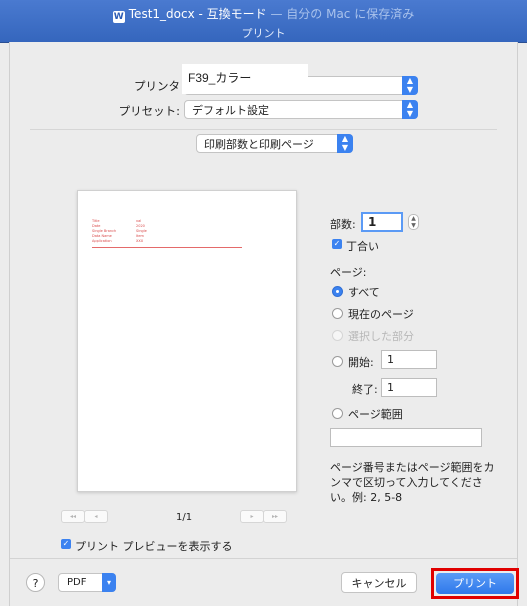  What do you see at coordinates (139, 221) in the screenshot?
I see `preview-row-value: val` at bounding box center [139, 221].